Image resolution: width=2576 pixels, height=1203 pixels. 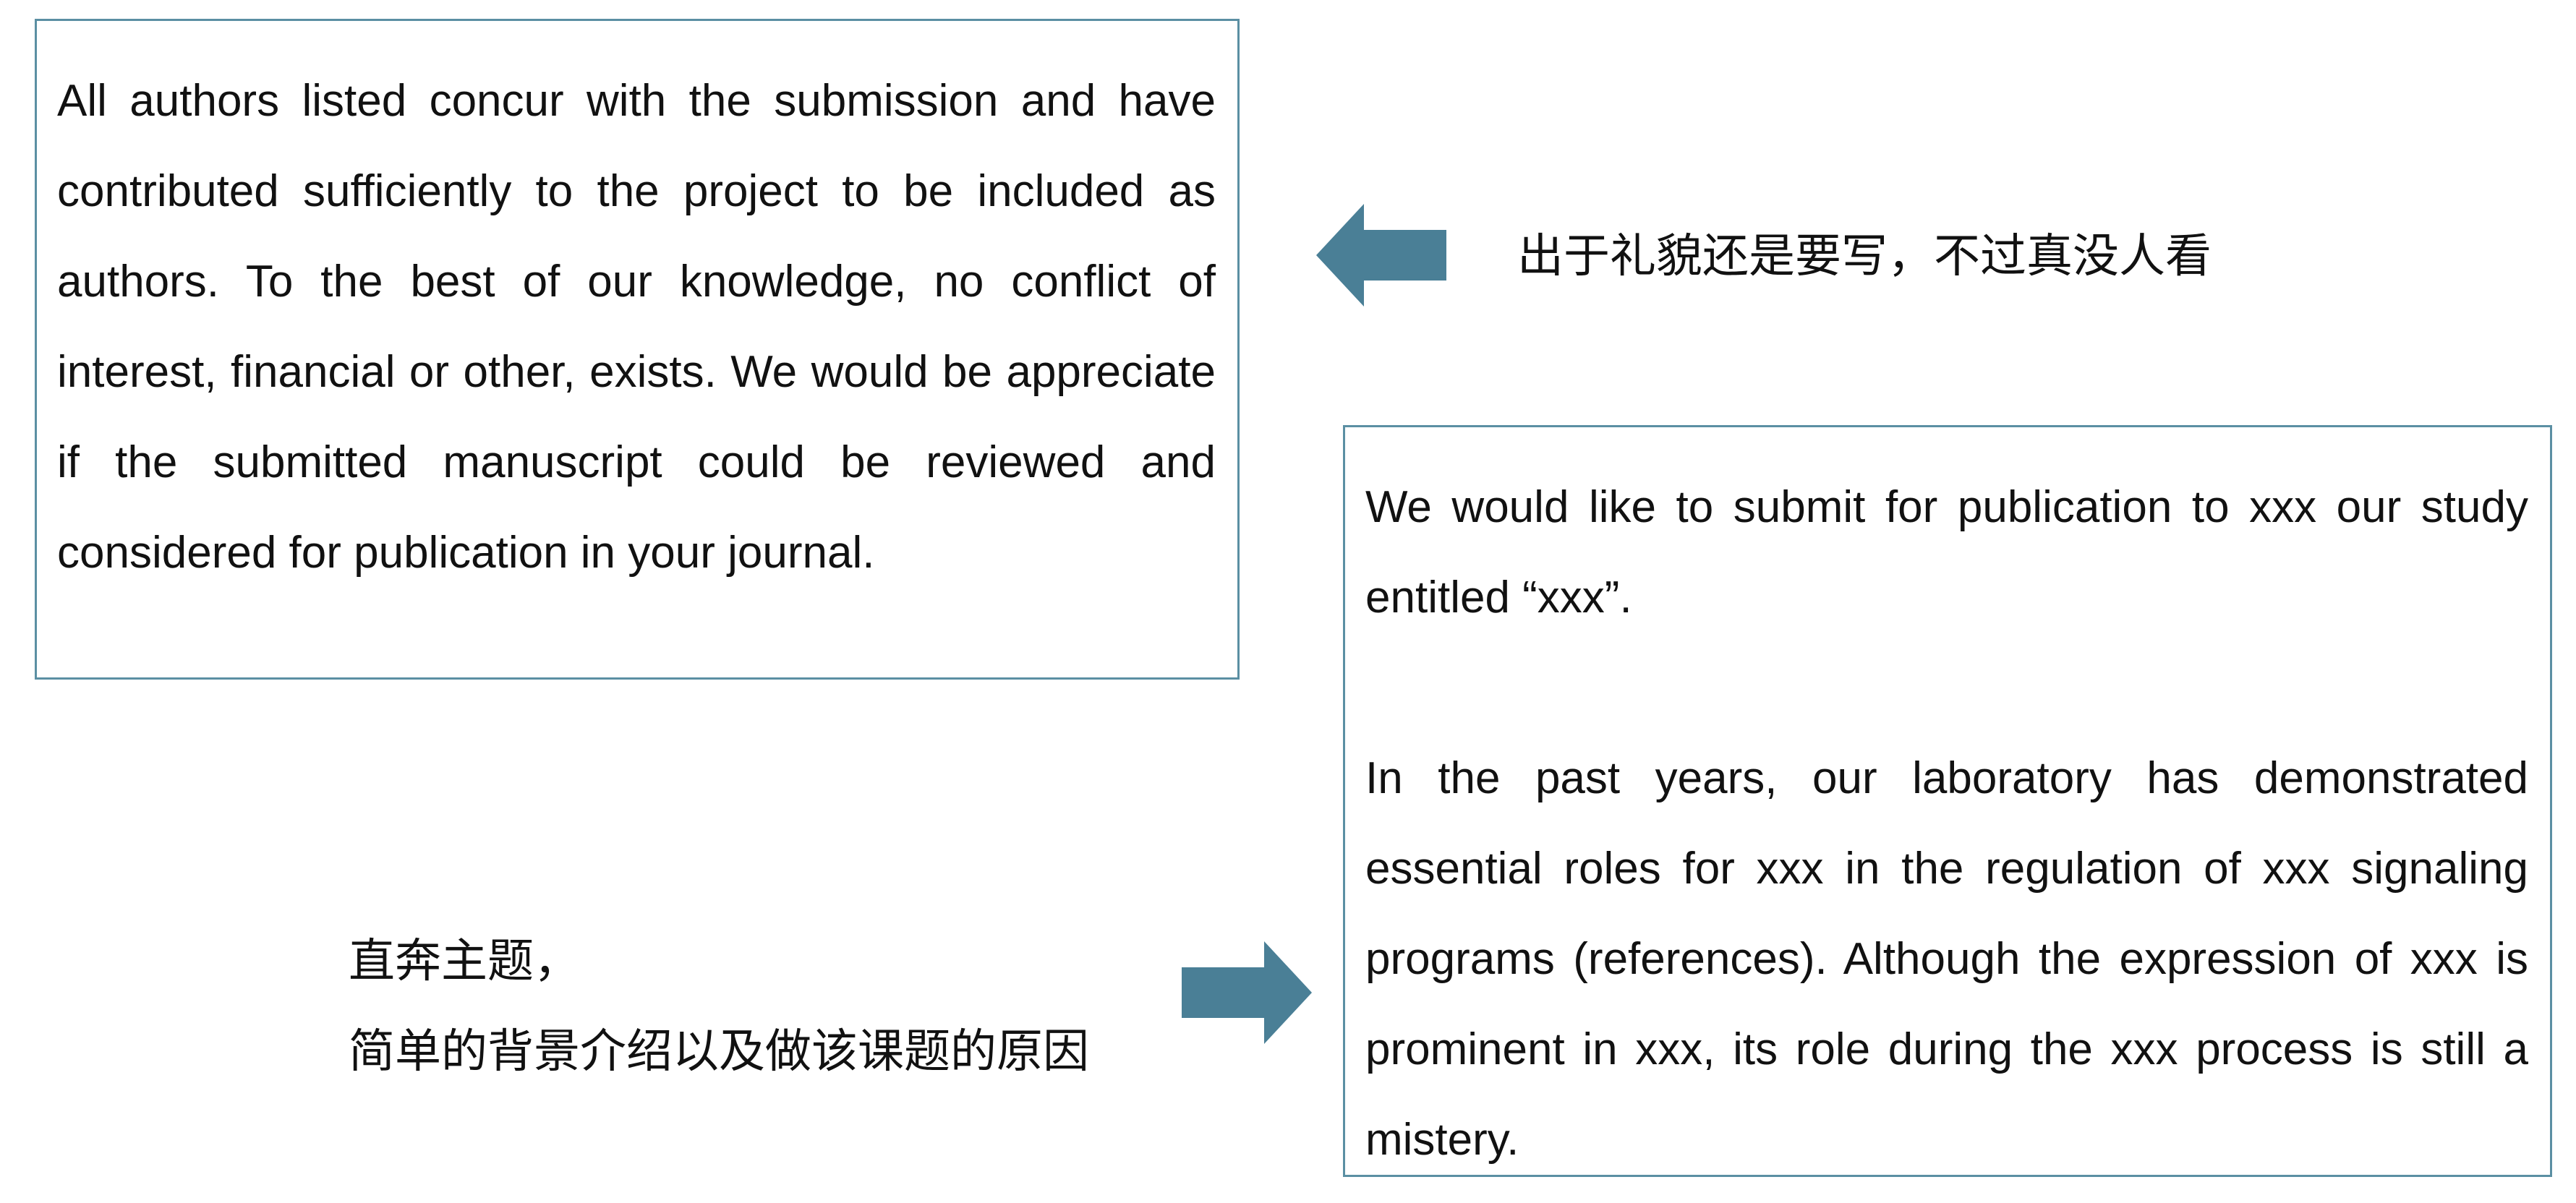 I want to click on annotation-top: 出于礼貌还是要写，不过真没人看, so click(x=1864, y=256).